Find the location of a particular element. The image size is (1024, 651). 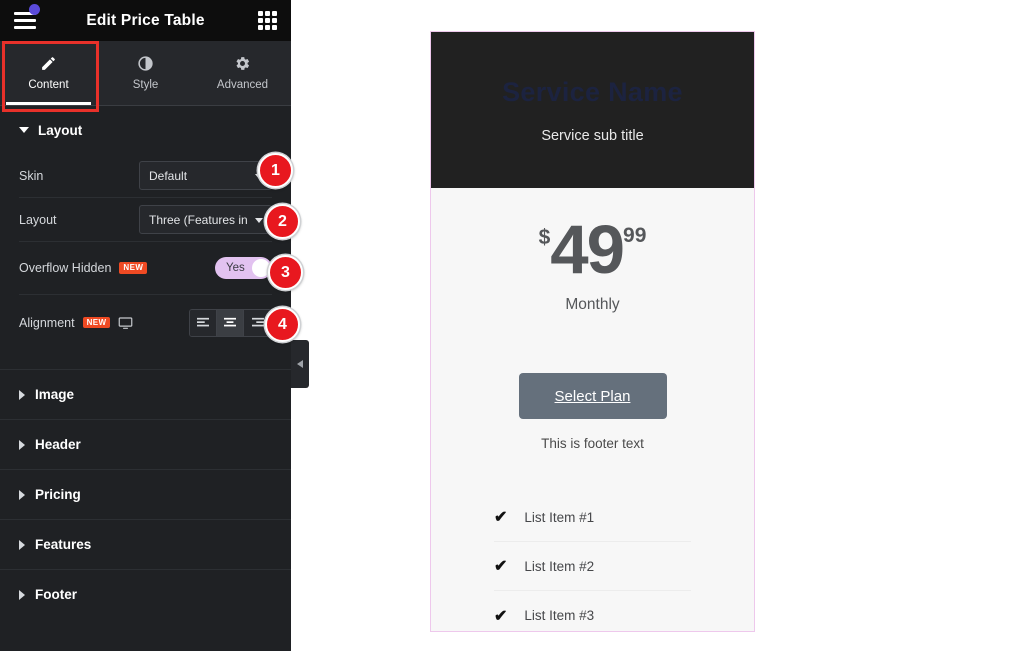

section-image-label: Image is located at coordinates (55, 394).